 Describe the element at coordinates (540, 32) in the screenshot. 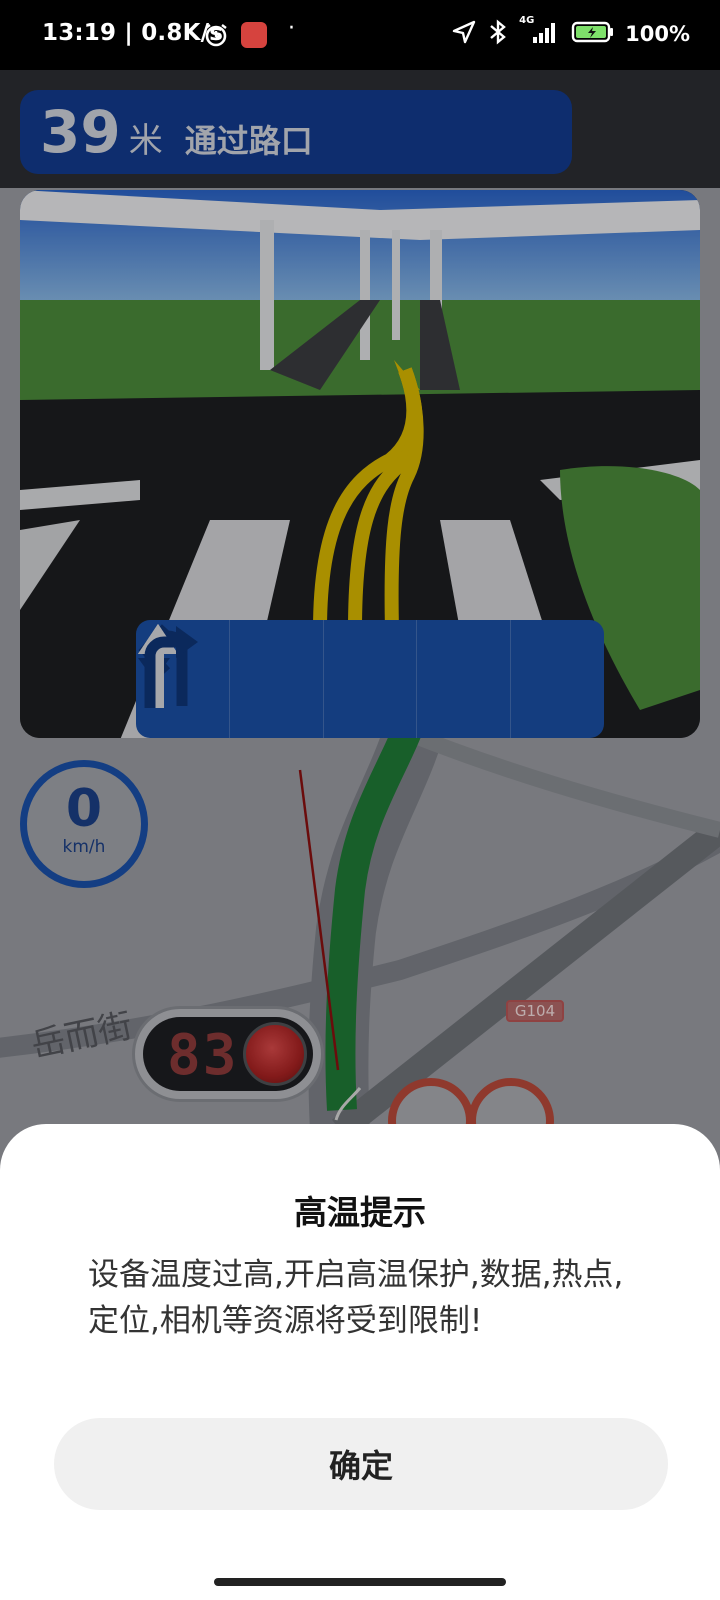

I see `signal-icon: 4G` at that location.